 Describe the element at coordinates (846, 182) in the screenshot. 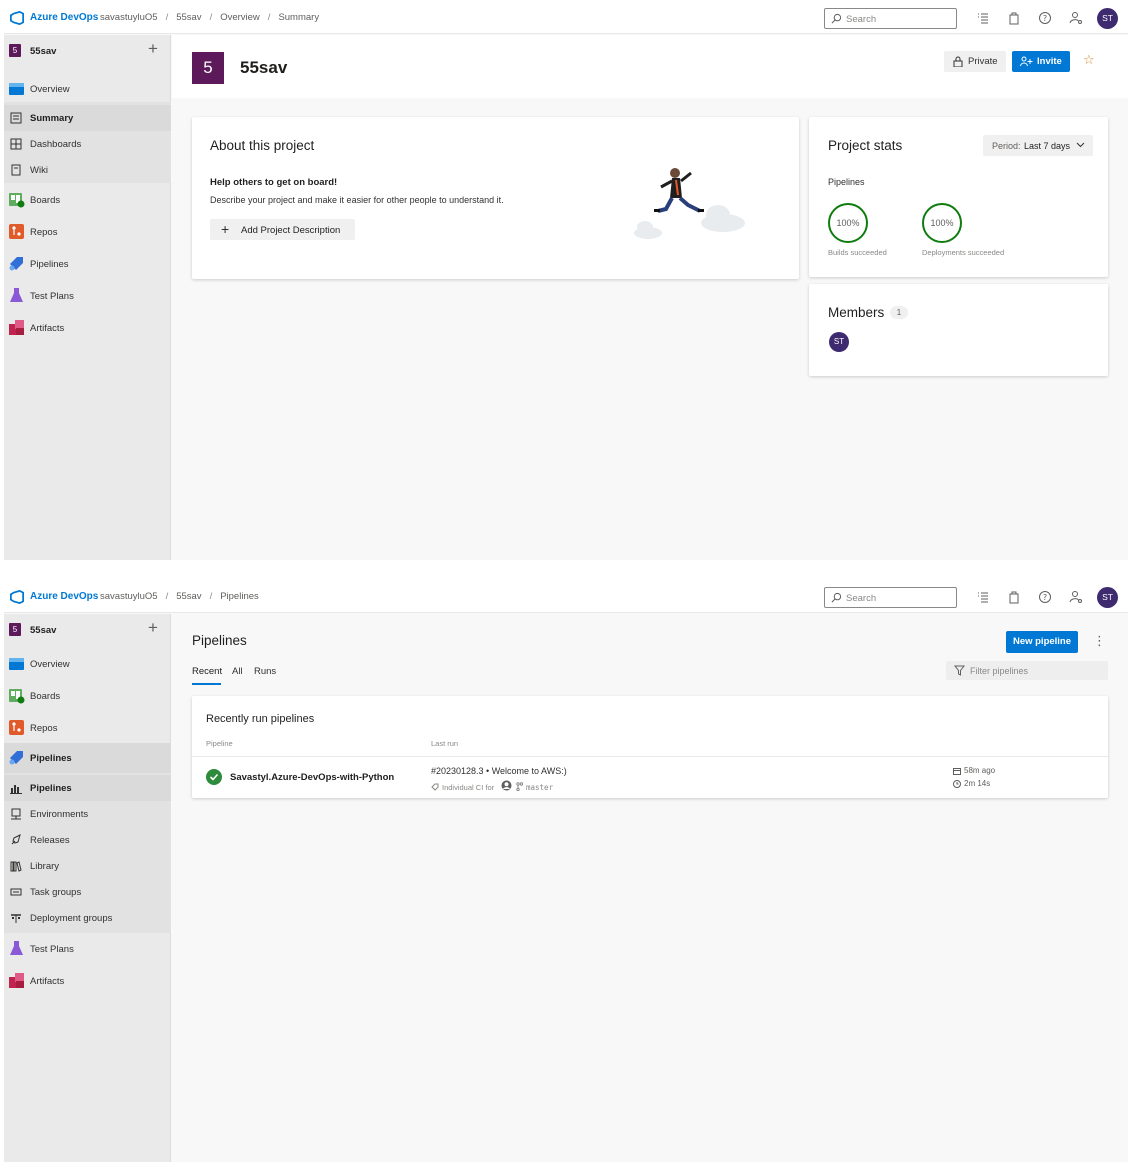

I see `stats-section-label: Pipelines` at that location.